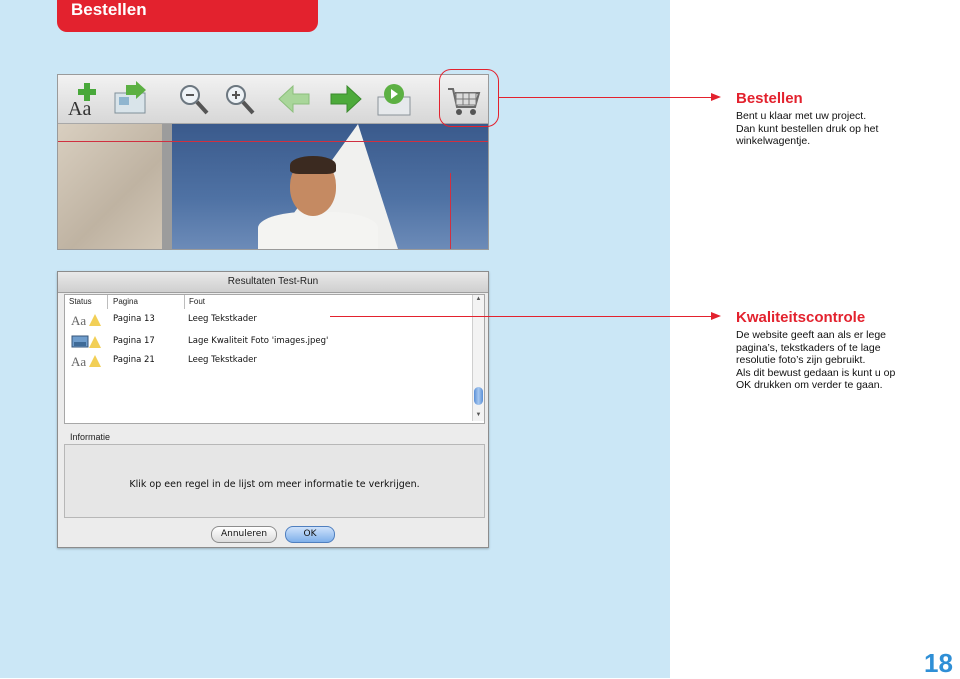  What do you see at coordinates (469, 98) in the screenshot?
I see `cart-highlight` at bounding box center [469, 98].